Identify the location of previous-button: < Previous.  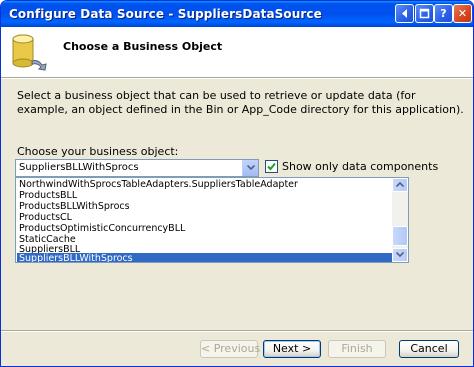
(230, 349).